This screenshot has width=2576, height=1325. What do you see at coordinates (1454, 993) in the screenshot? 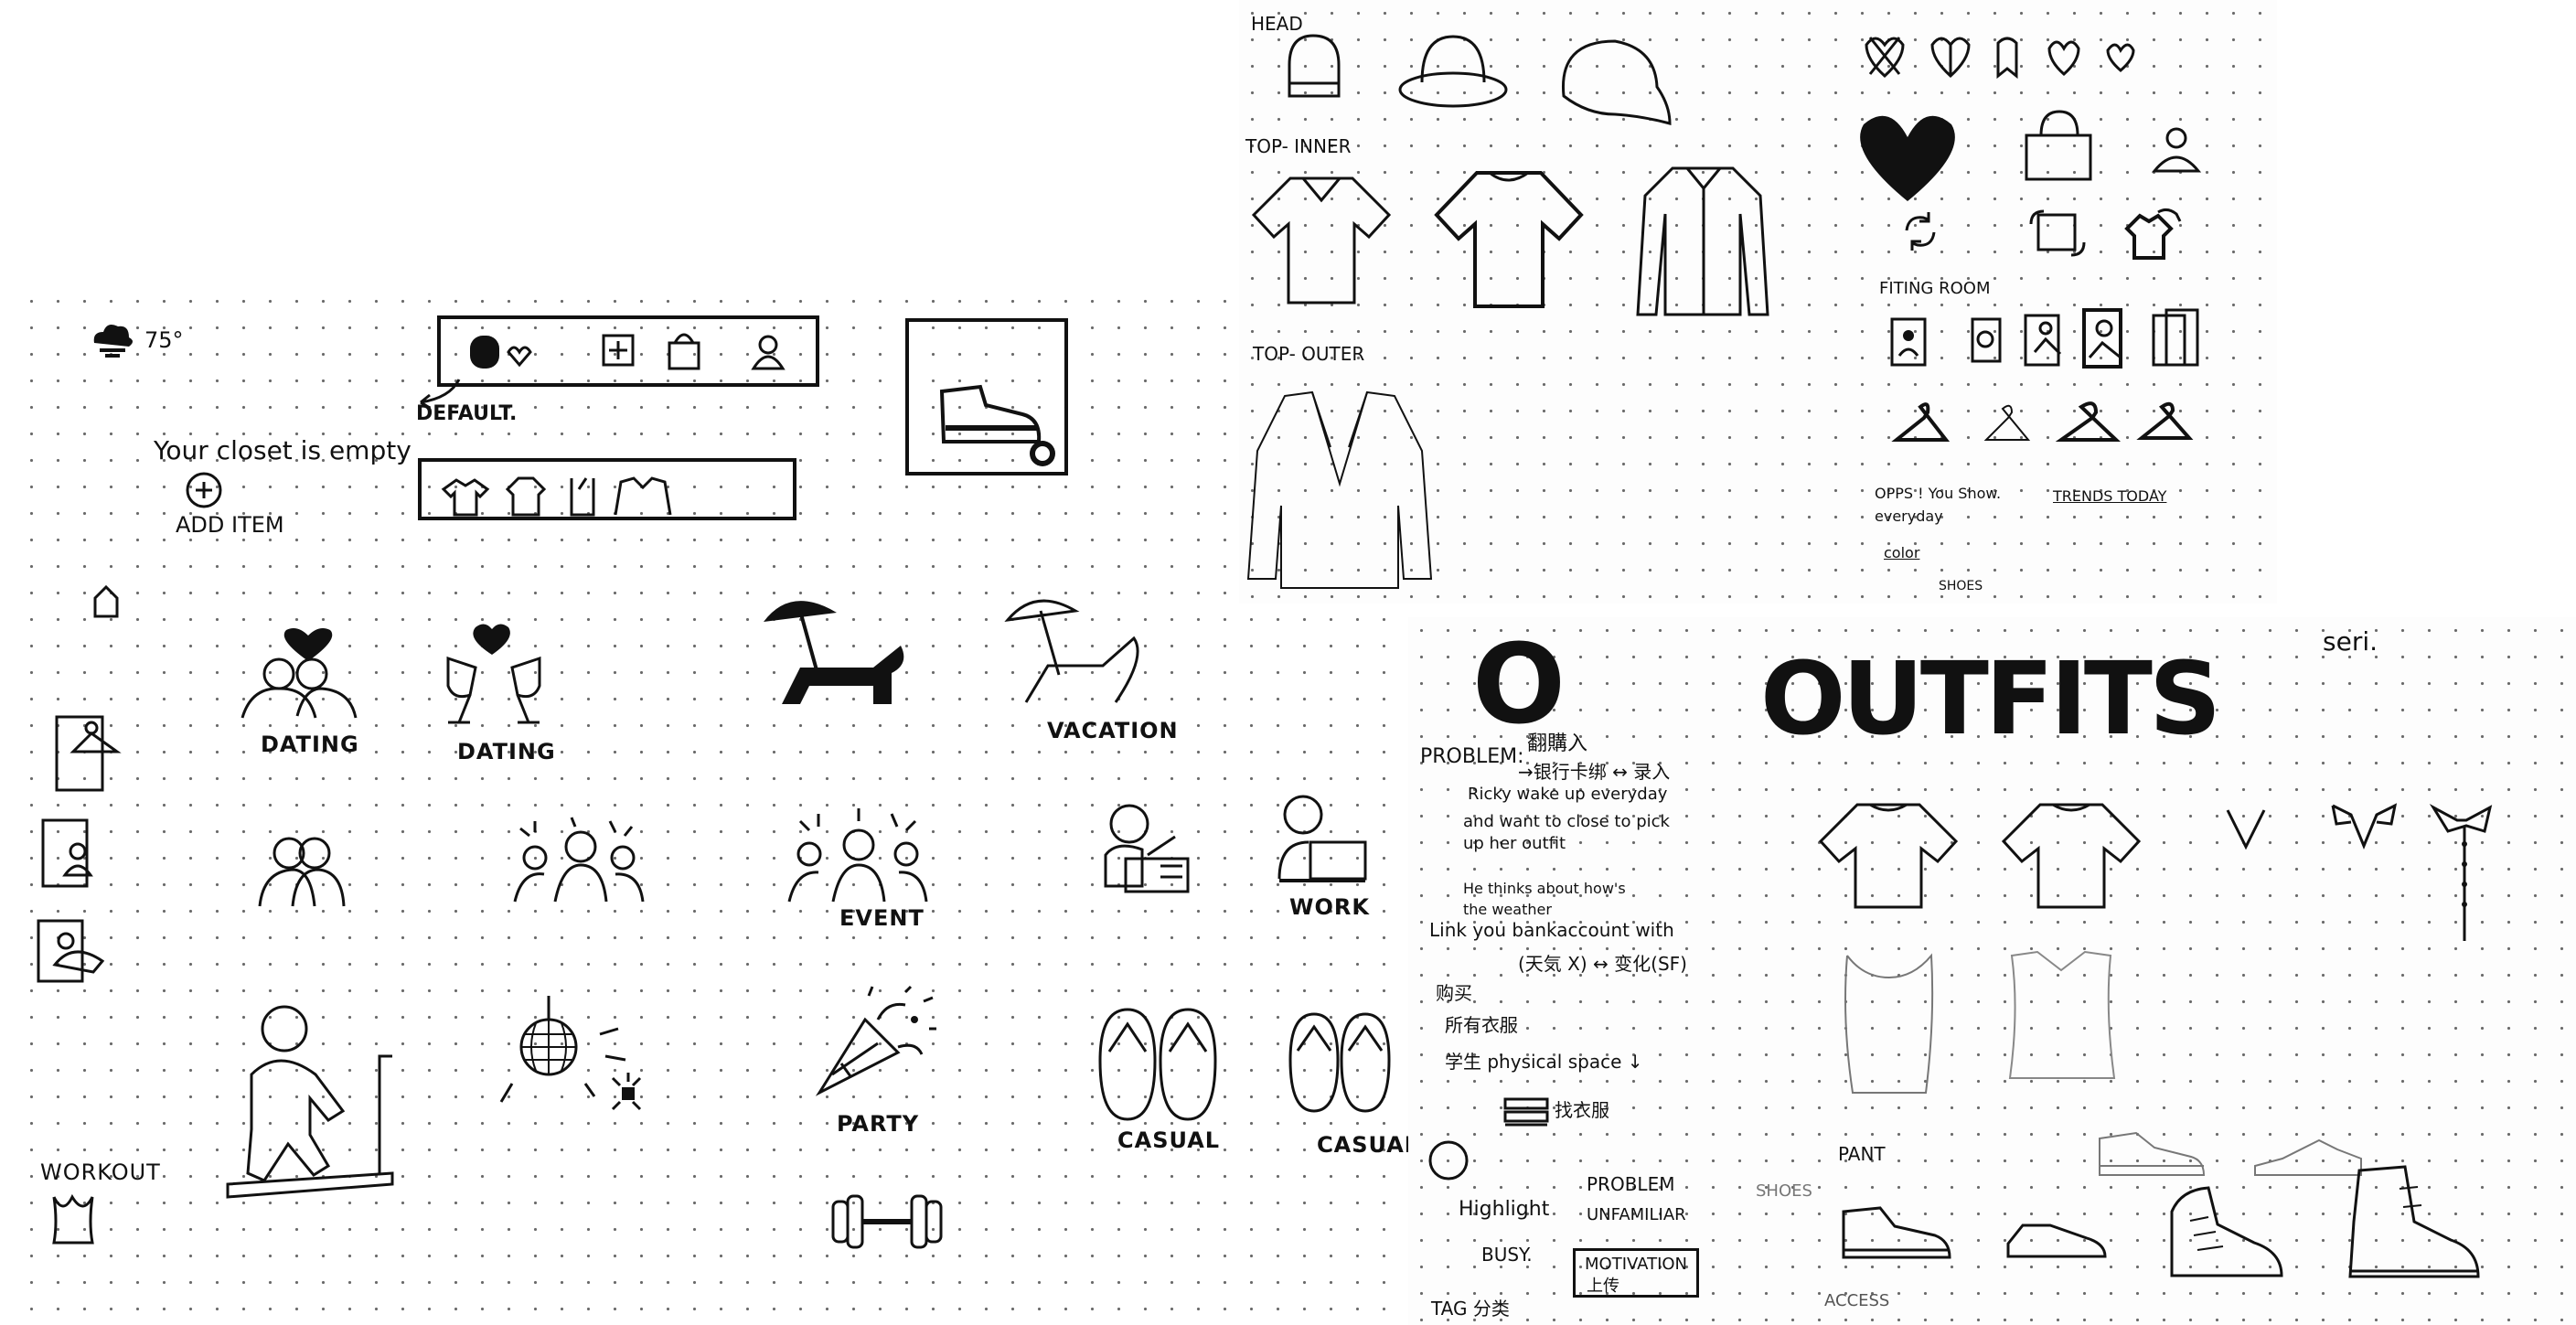
I see `problem-line-i: 购买` at bounding box center [1454, 993].